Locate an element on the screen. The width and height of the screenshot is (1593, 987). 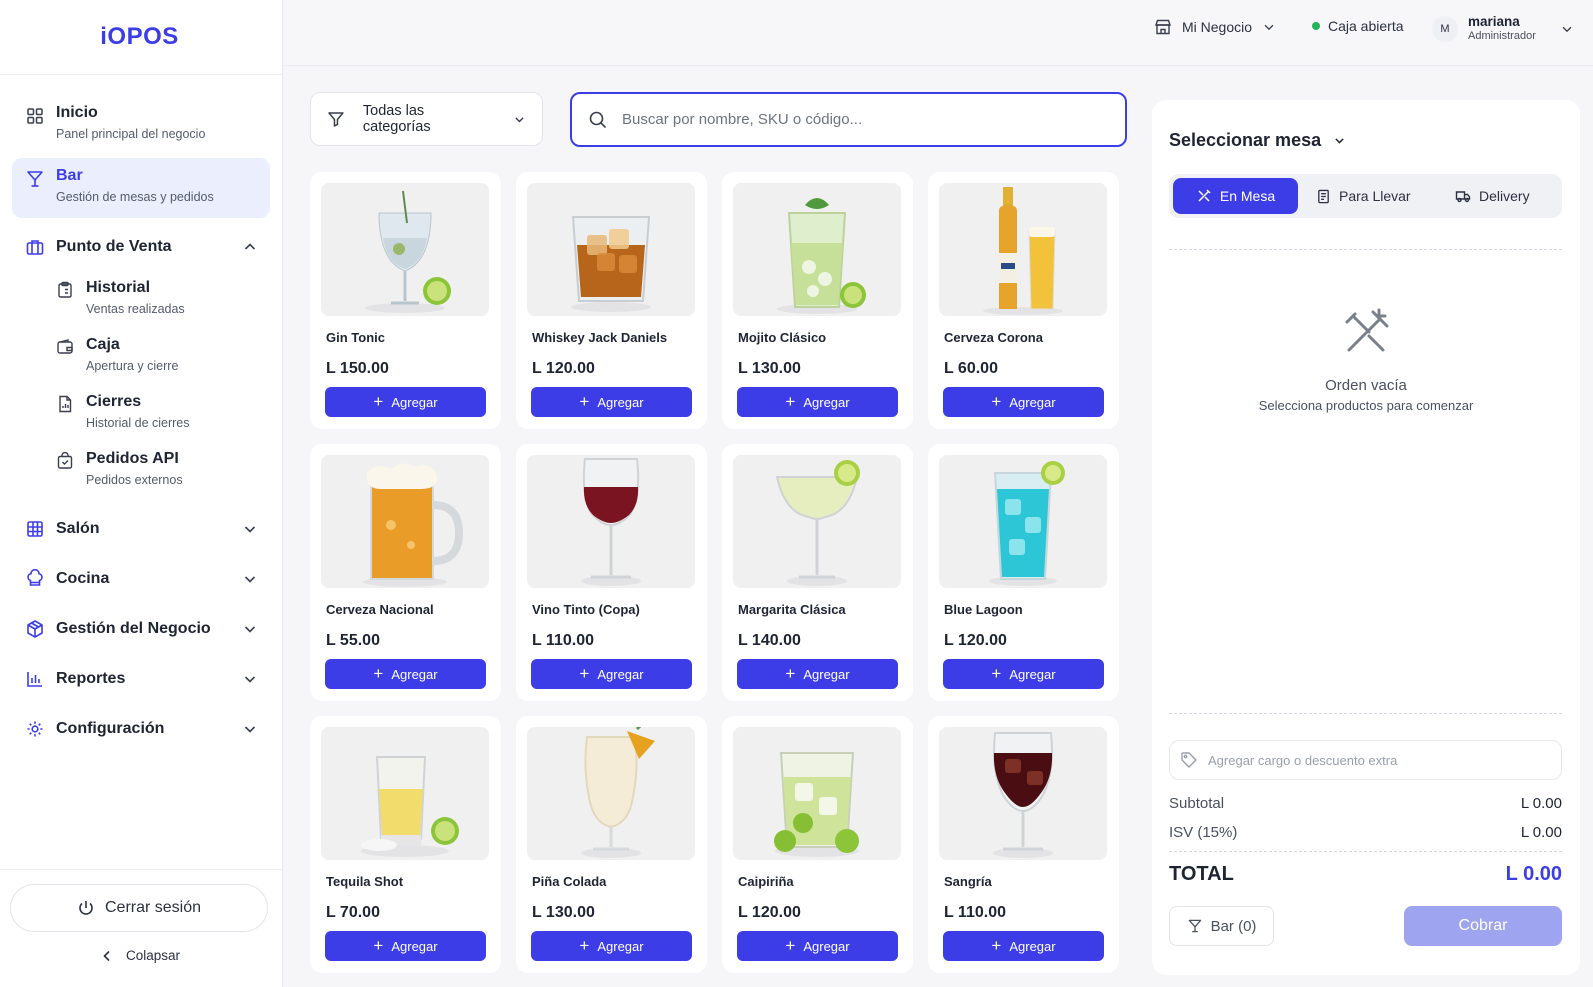
app-logo: iOPOS is located at coordinates (139, 37).